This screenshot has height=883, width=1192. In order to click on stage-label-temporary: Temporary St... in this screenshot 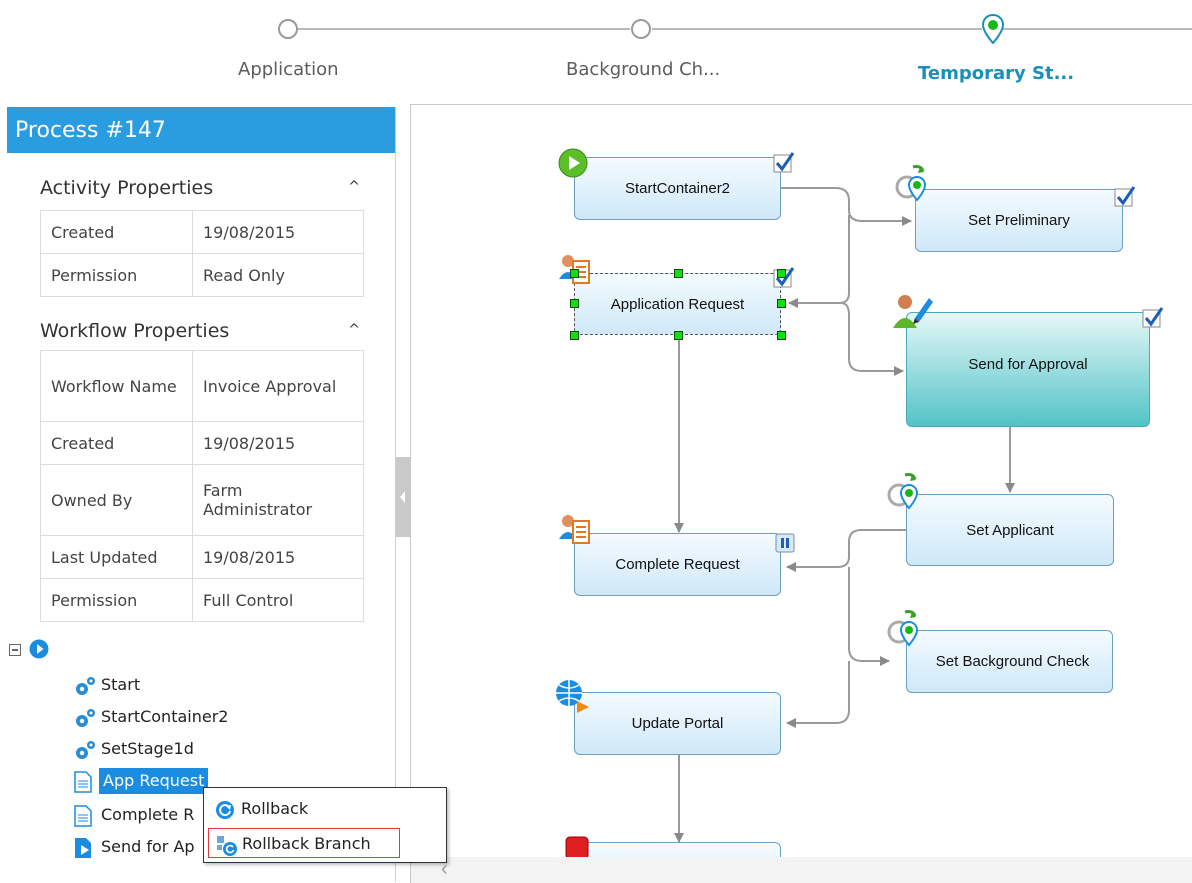, I will do `click(996, 73)`.